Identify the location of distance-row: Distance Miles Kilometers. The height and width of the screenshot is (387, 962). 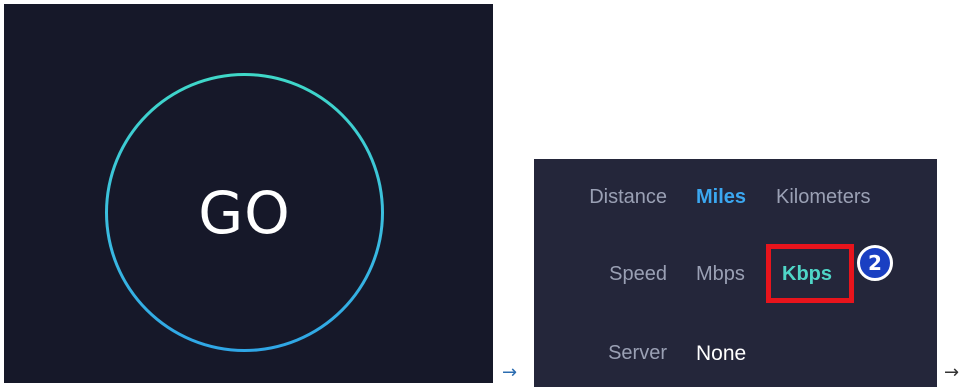
(735, 201).